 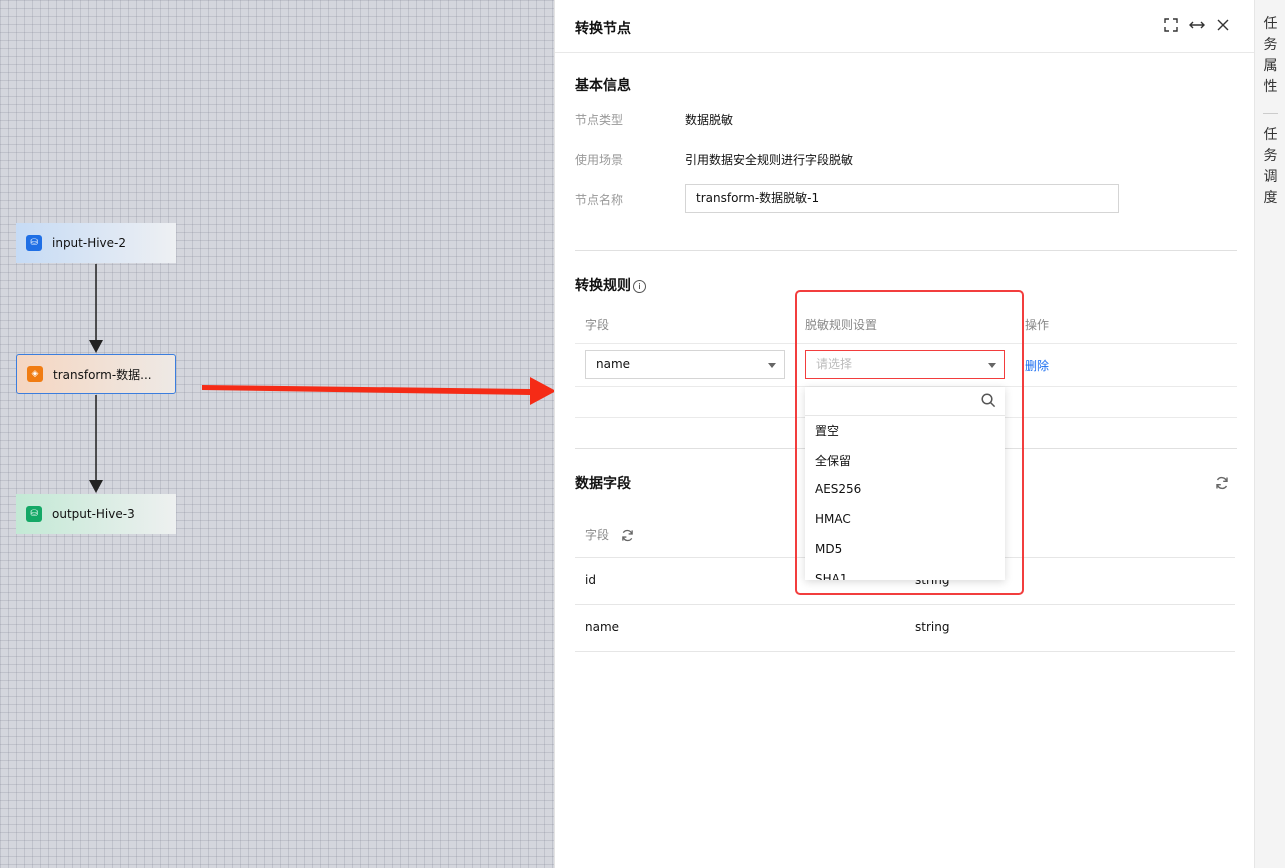 What do you see at coordinates (1171, 25) in the screenshot?
I see `fullscreen-icon` at bounding box center [1171, 25].